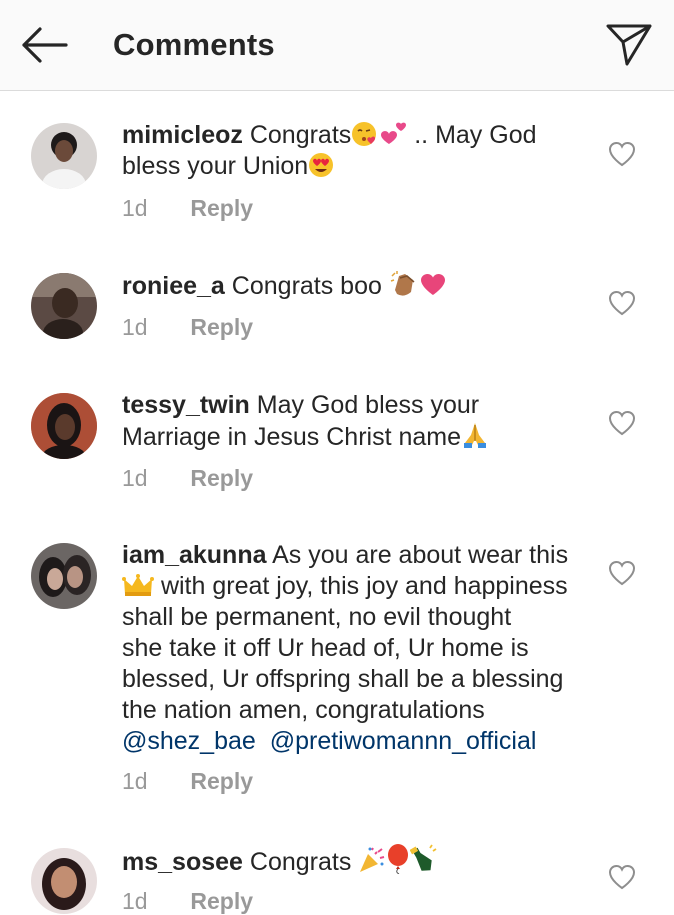  I want to click on comment-username: iam_akunna, so click(194, 555).